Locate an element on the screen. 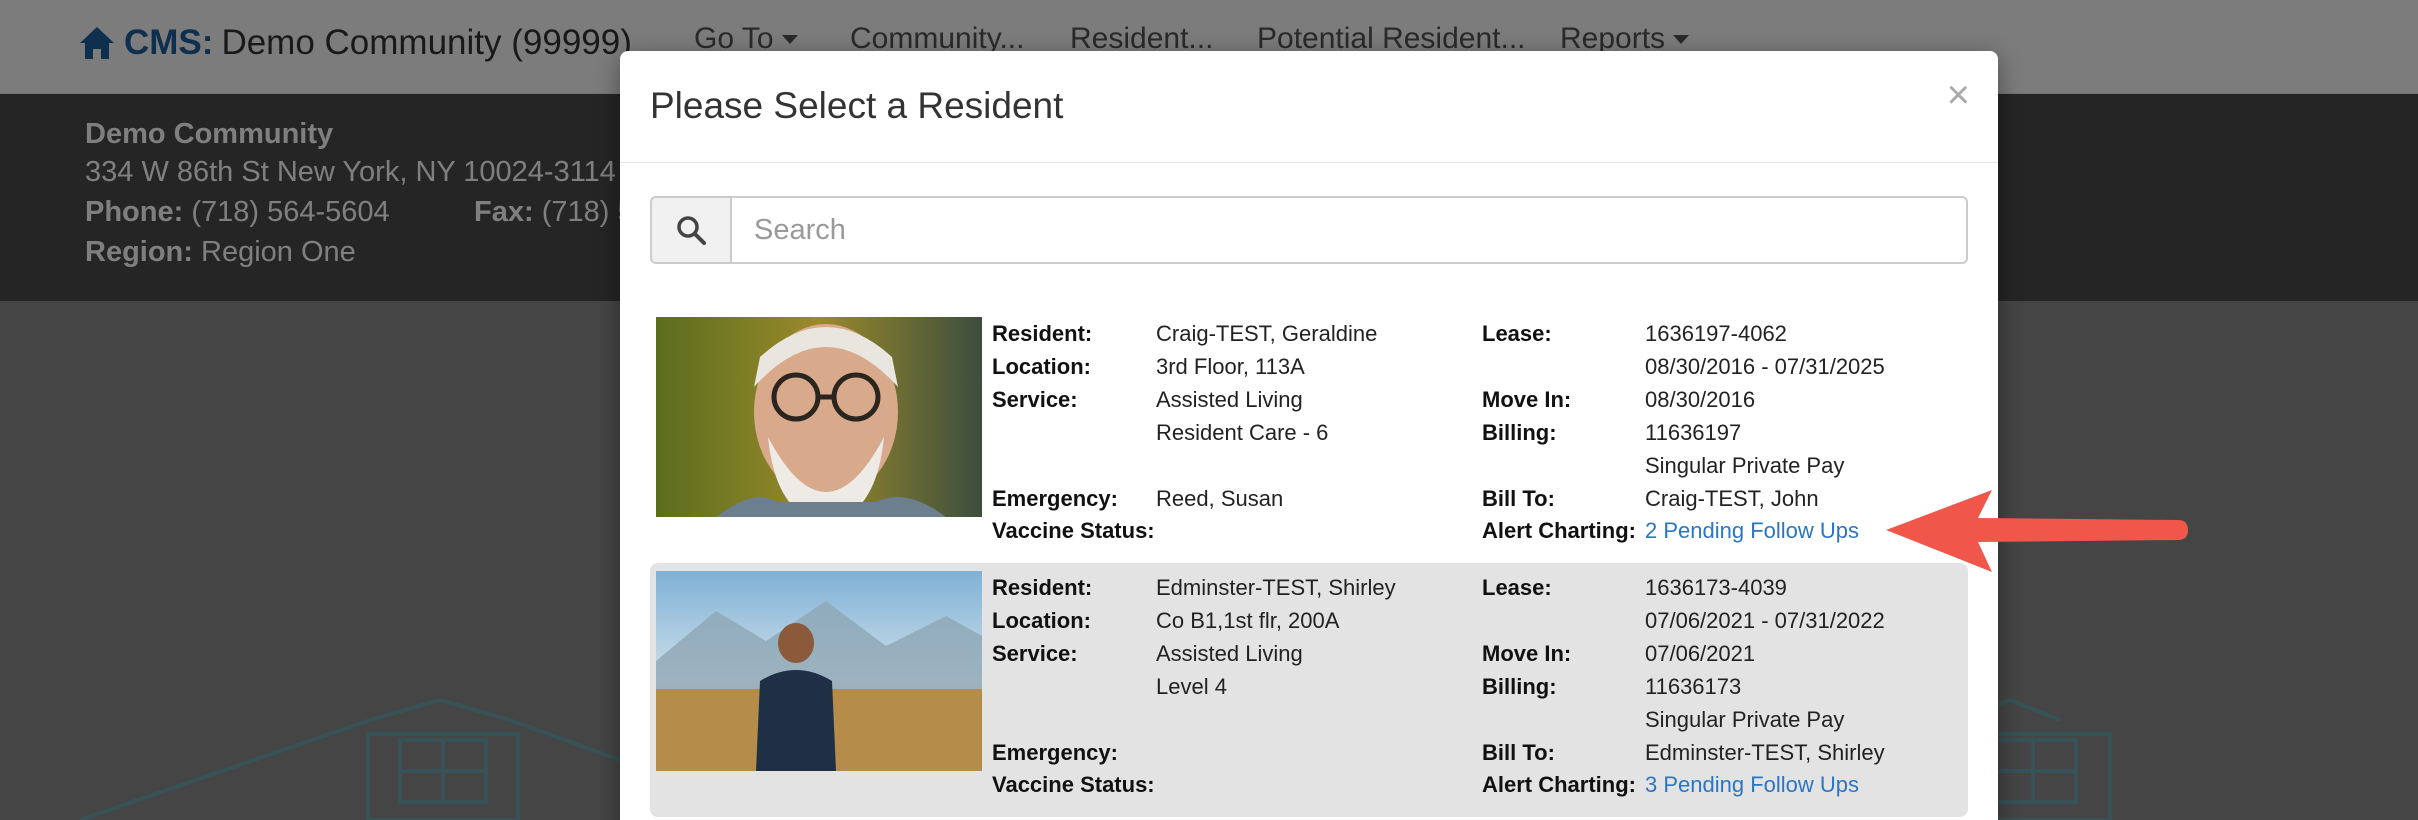  close-button: × is located at coordinates (1958, 95).